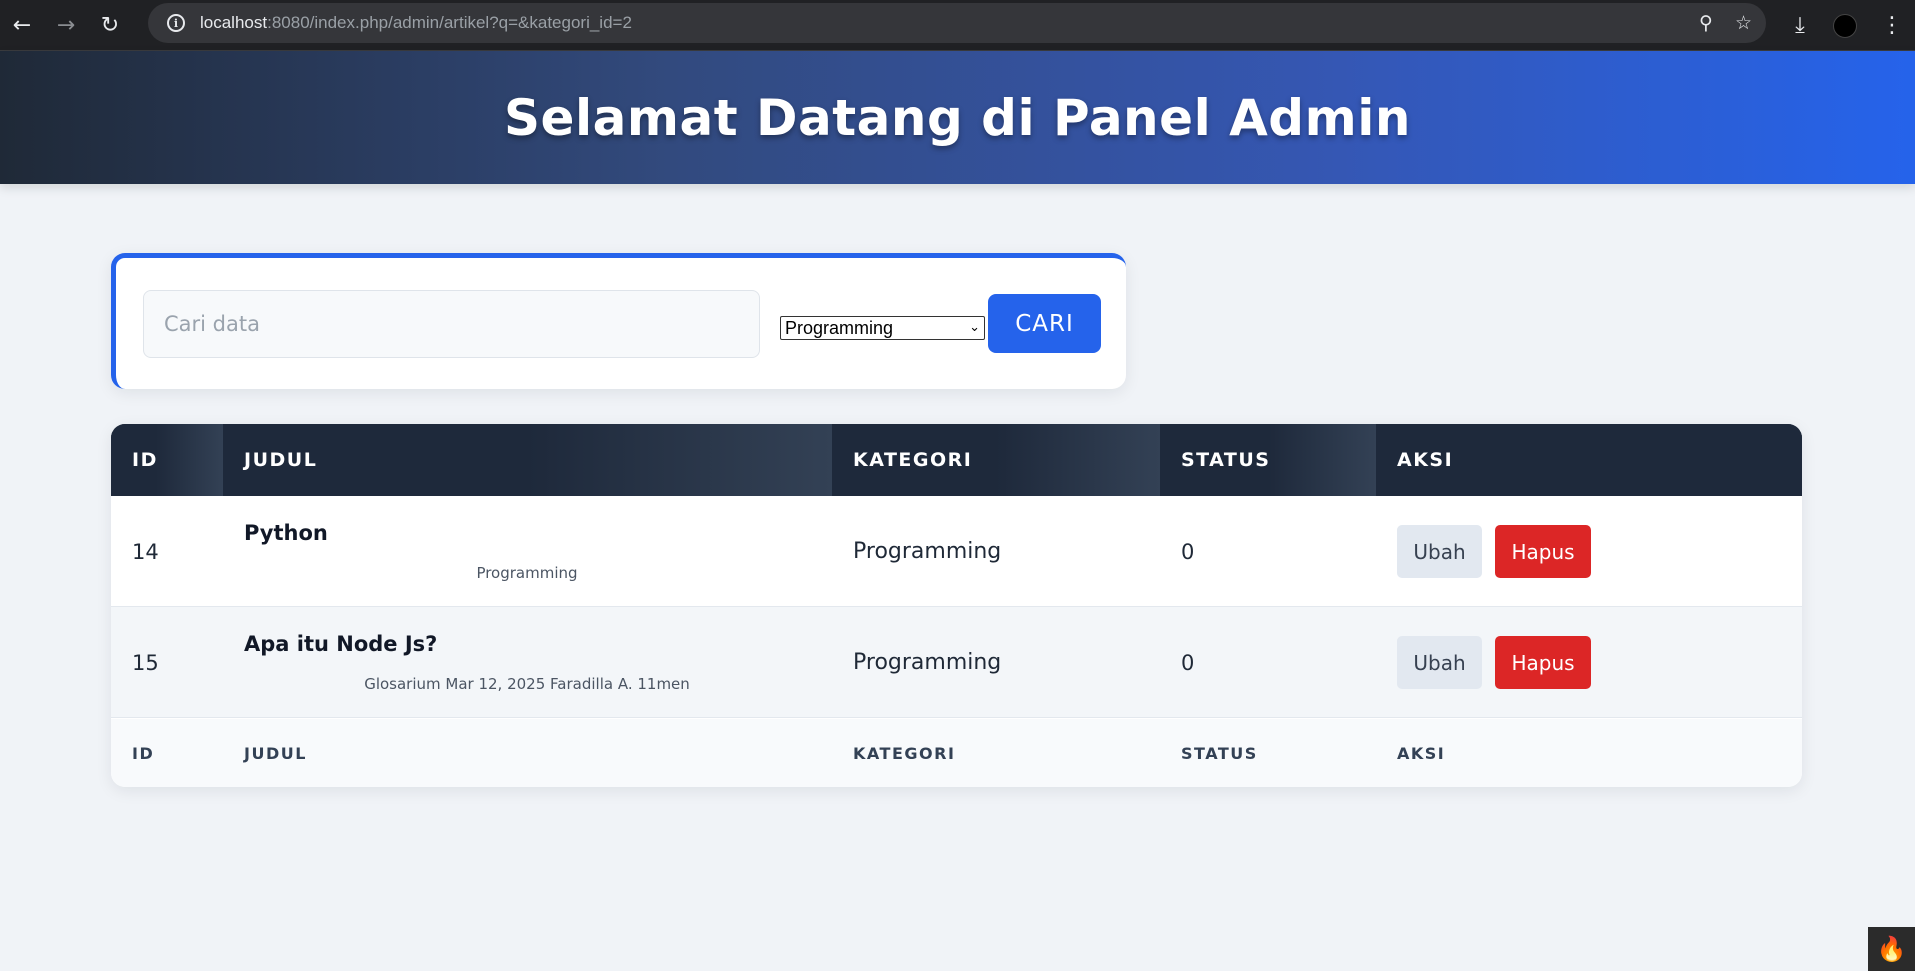  I want to click on footer-id: ID, so click(143, 753).